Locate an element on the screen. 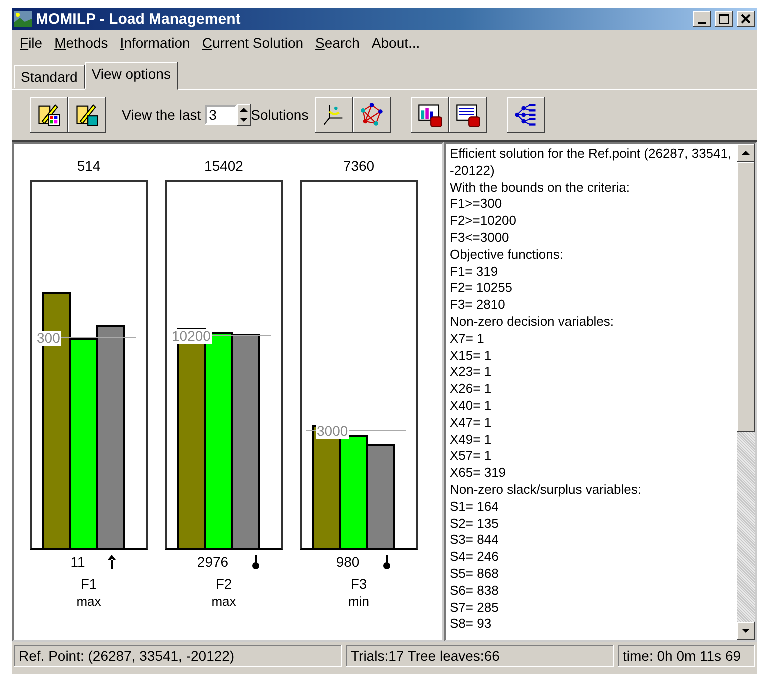 The image size is (757, 677). down-icon is located at coordinates (746, 631).